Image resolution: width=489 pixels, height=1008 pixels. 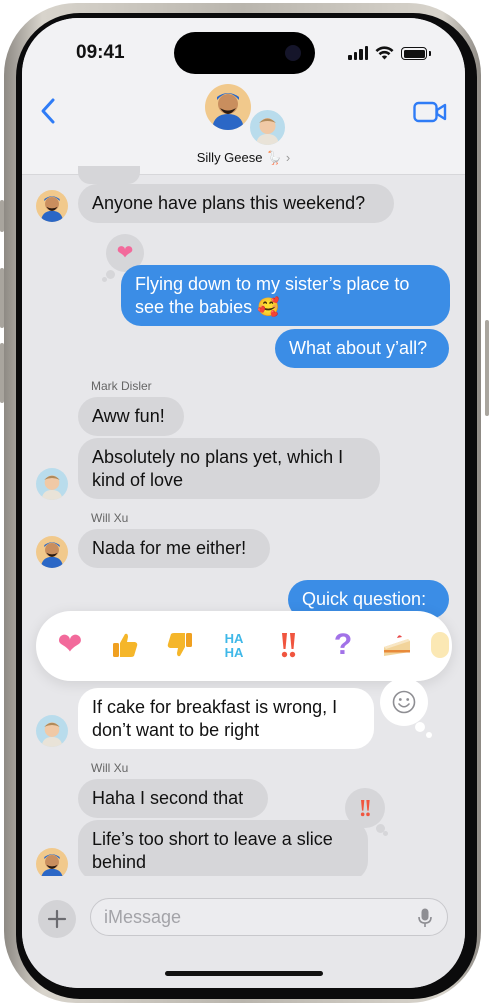 What do you see at coordinates (2, 298) in the screenshot?
I see `volume-up-button` at bounding box center [2, 298].